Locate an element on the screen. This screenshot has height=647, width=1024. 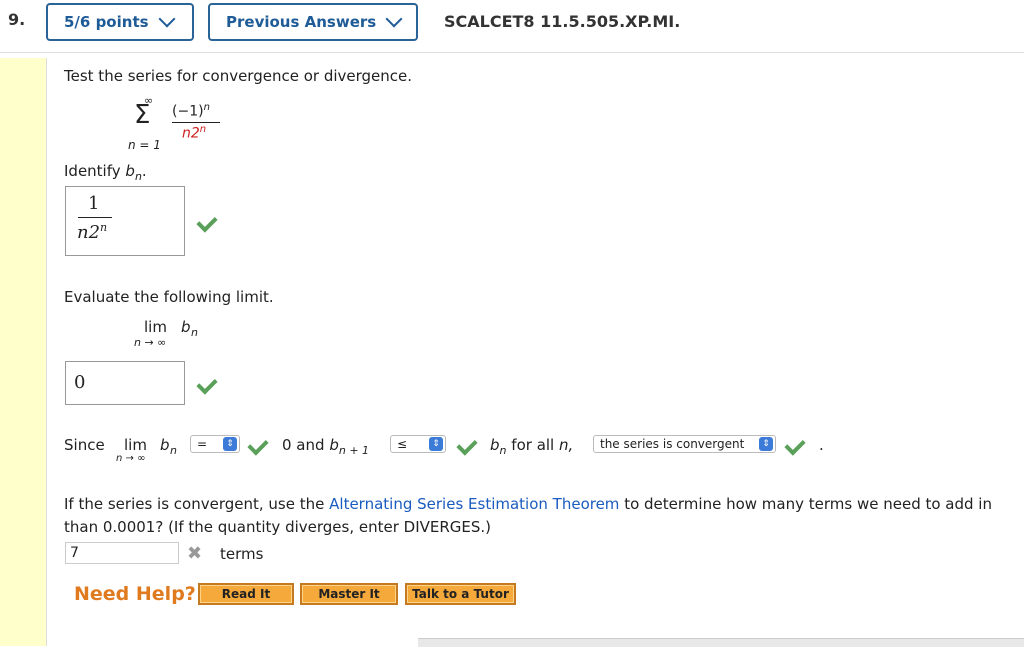
series-expression: ∞ Σ n = 1 (−1)n n2n is located at coordinates (183, 124).